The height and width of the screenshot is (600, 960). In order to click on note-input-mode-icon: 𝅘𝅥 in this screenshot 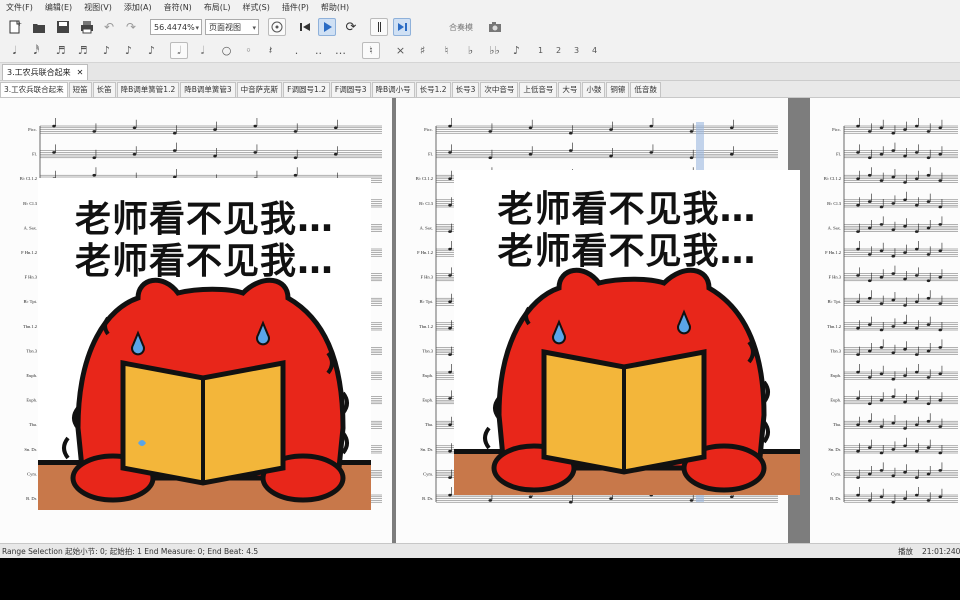, I will do `click(14, 50)`.